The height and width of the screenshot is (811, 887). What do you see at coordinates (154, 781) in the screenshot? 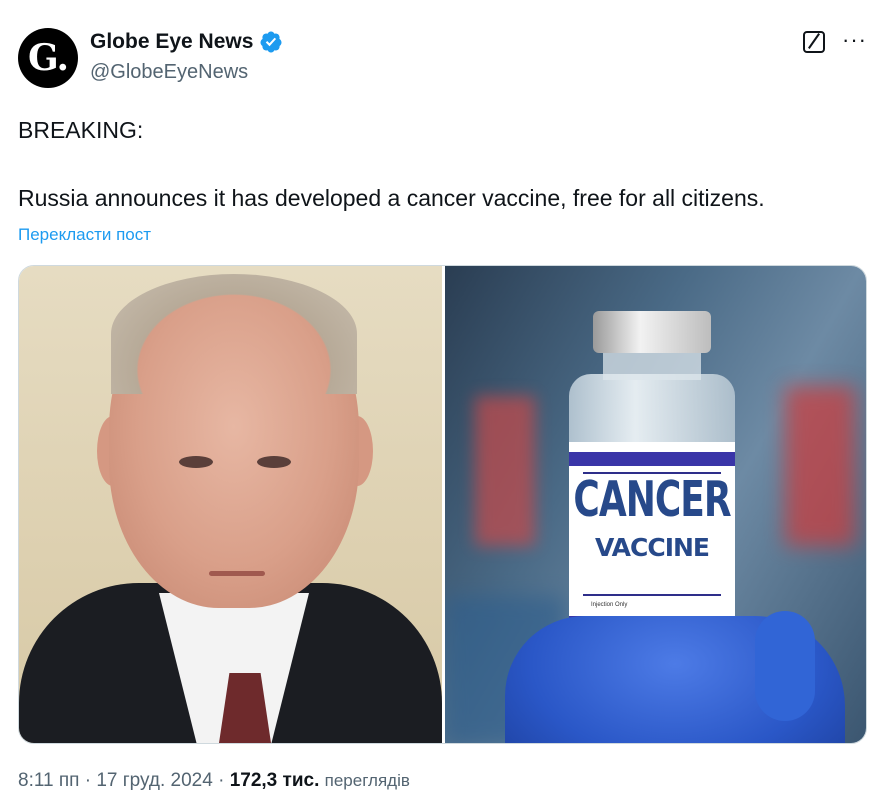
I see `tweet-date: 17 груд. 2024` at bounding box center [154, 781].